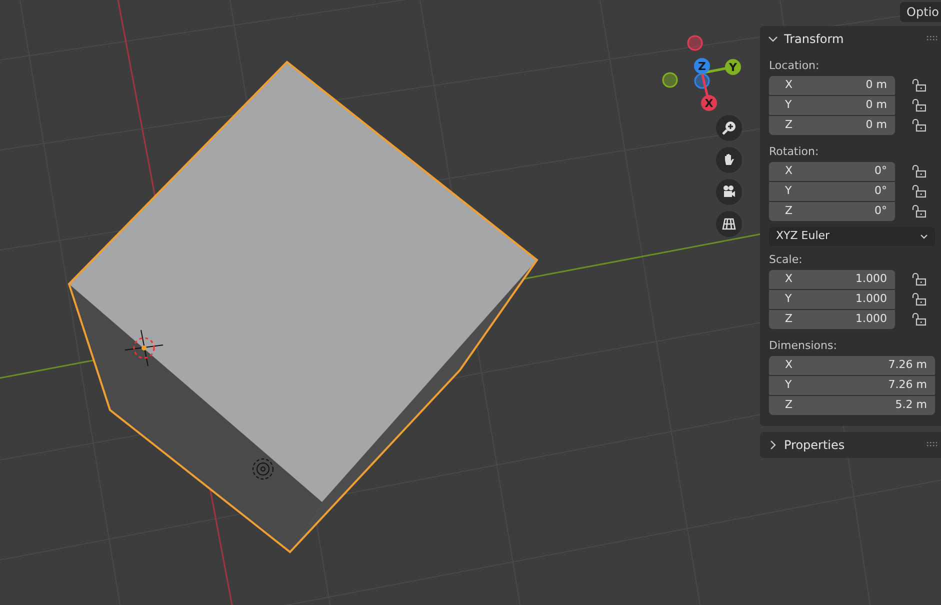  I want to click on number-field: X 1.000, so click(832, 279).